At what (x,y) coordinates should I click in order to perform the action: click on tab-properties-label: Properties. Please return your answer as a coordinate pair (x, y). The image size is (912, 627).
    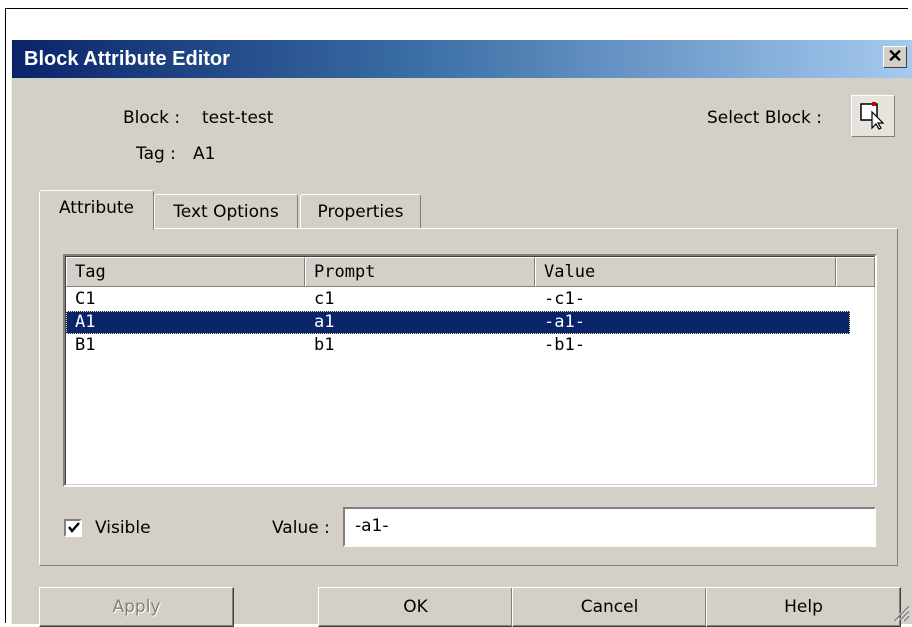
    Looking at the image, I should click on (360, 212).